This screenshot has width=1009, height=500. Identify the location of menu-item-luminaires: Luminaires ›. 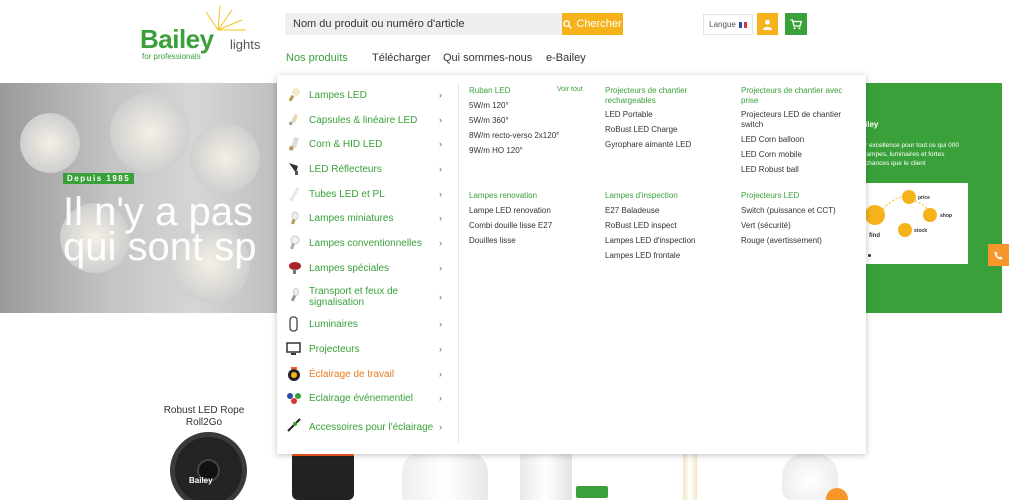
(367, 324).